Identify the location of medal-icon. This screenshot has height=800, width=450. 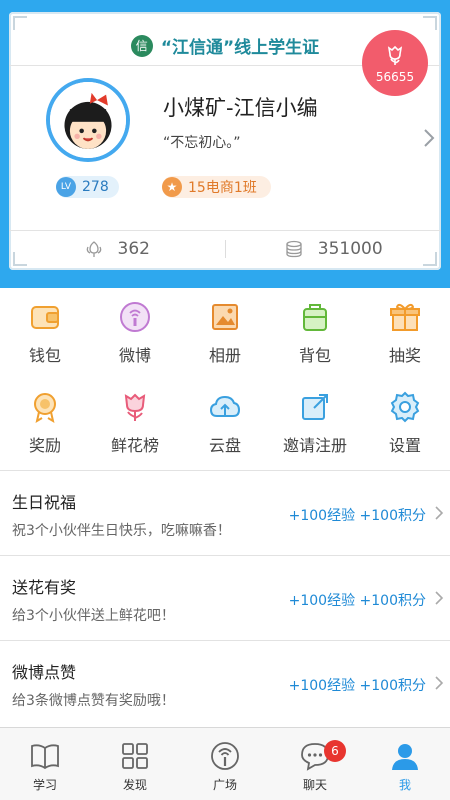
(45, 408).